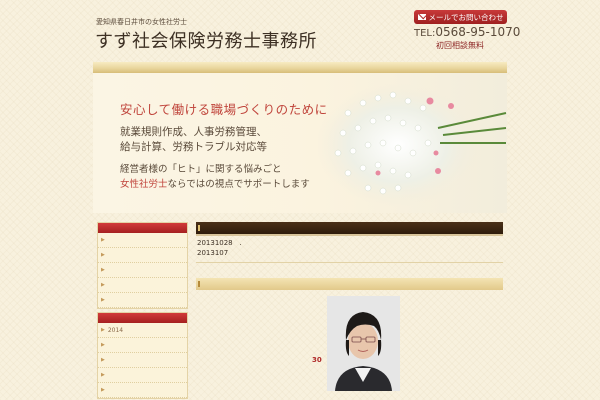 The height and width of the screenshot is (400, 600). Describe the element at coordinates (206, 40) in the screenshot. I see `site-title: すず社会保険労務士事務所` at that location.